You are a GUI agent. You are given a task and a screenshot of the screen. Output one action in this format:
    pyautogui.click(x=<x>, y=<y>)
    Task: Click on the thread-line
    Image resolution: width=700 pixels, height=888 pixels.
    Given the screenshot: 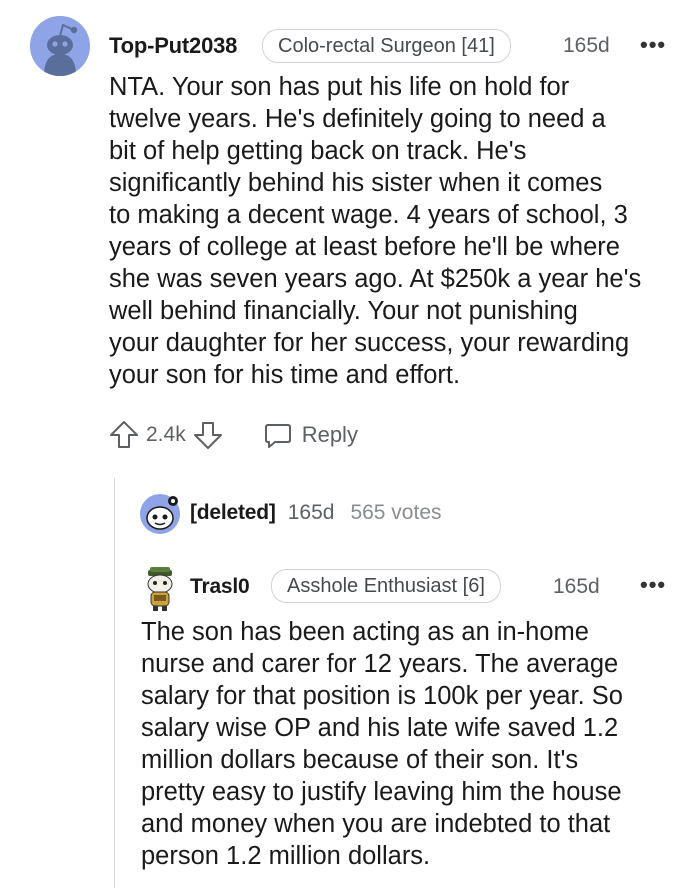 What is the action you would take?
    pyautogui.click(x=114, y=683)
    